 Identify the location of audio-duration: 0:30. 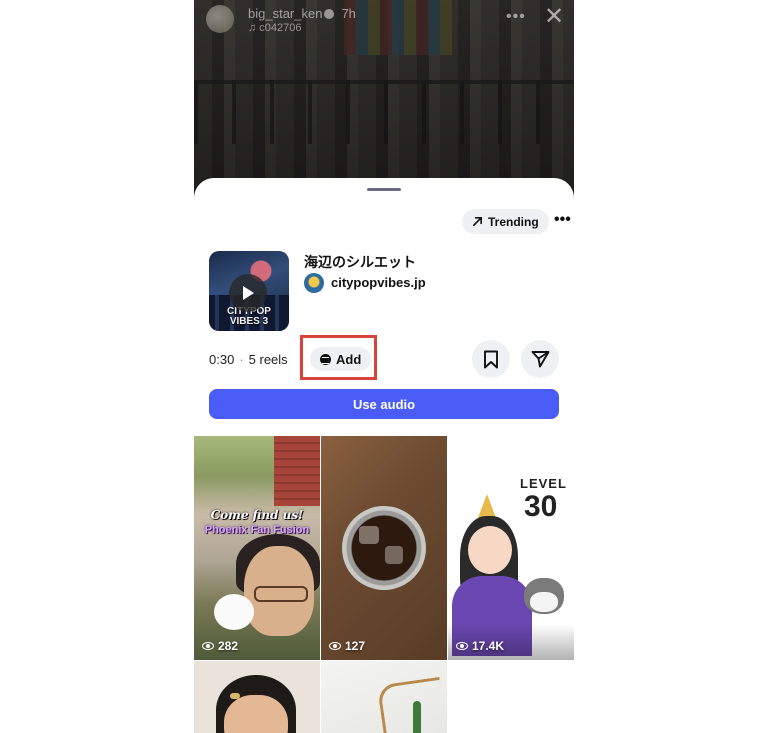
(222, 359).